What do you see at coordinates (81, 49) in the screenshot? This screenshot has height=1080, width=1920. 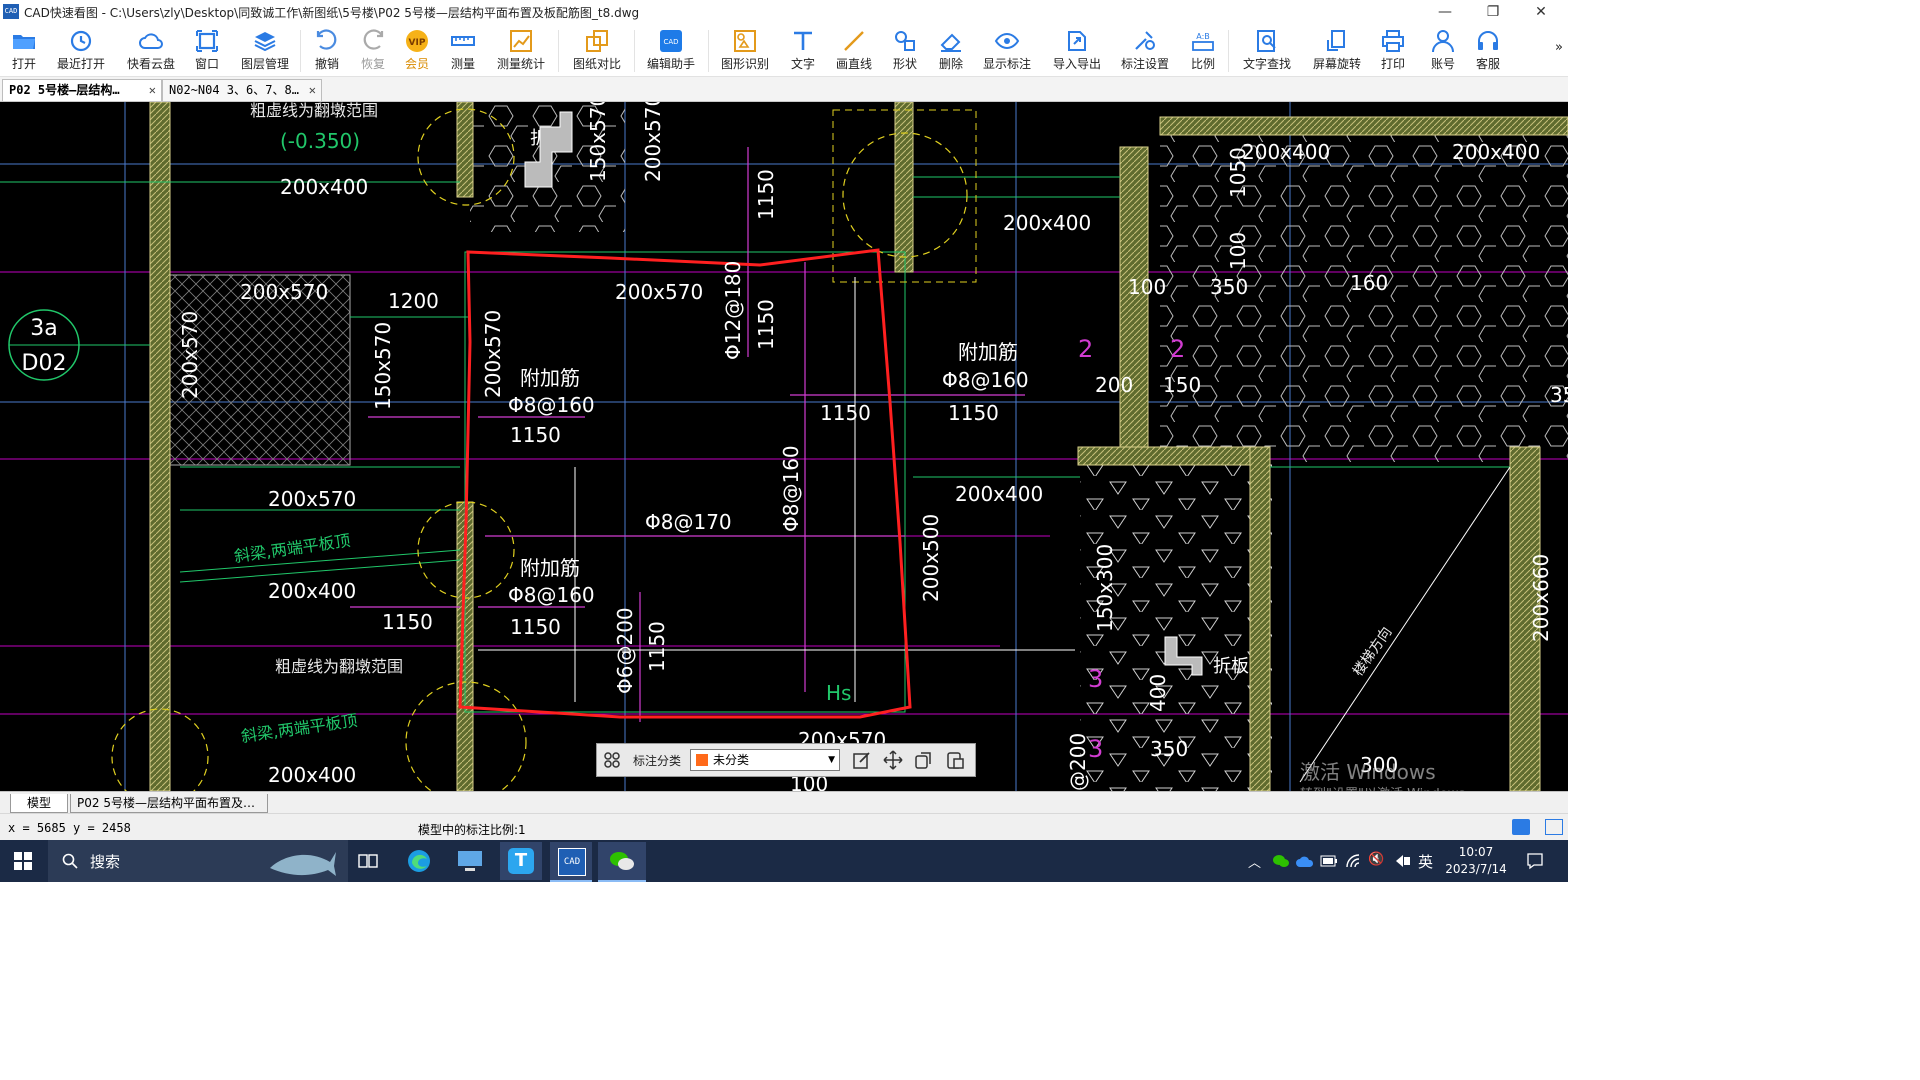 I see `recent-button: 最近打开` at bounding box center [81, 49].